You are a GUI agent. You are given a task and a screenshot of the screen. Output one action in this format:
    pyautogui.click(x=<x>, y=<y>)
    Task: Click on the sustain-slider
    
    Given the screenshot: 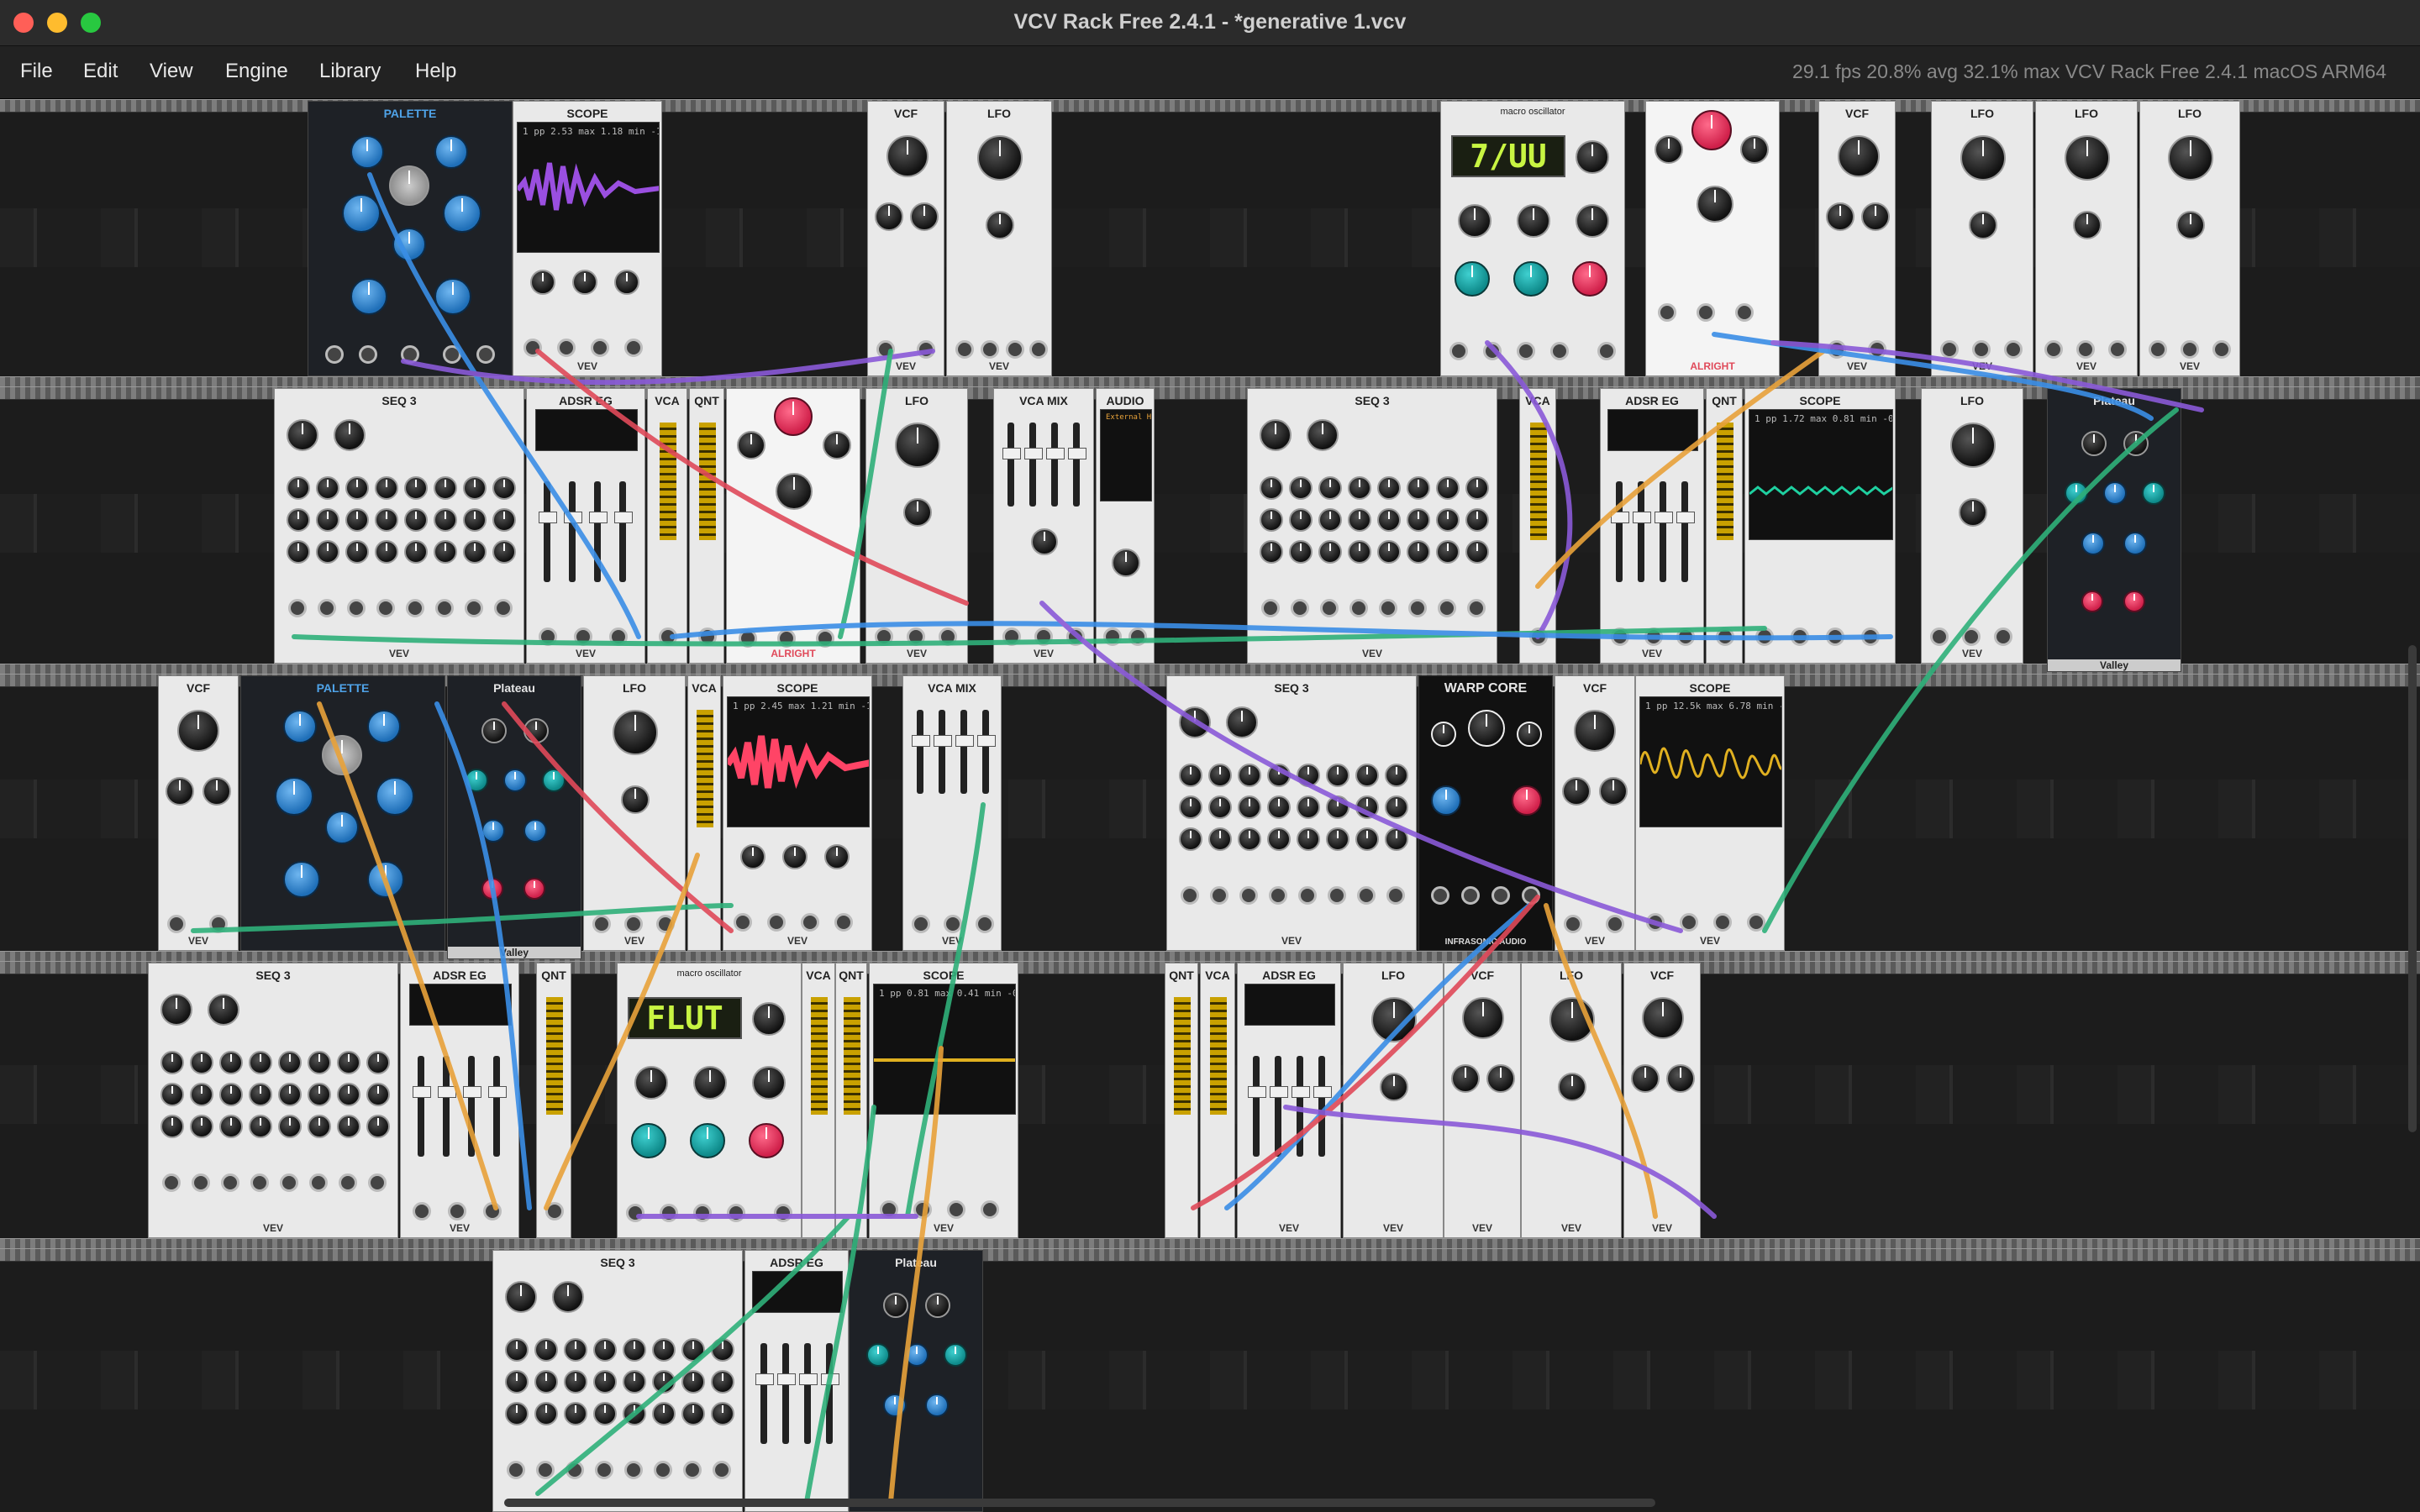 What is the action you would take?
    pyautogui.click(x=598, y=531)
    